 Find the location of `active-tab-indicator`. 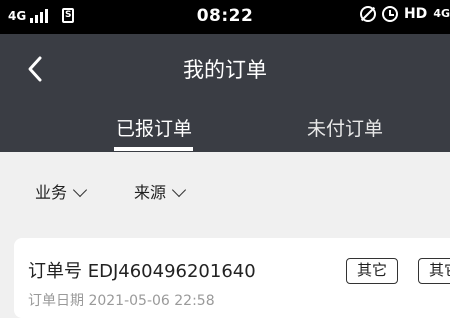

active-tab-indicator is located at coordinates (153, 149).